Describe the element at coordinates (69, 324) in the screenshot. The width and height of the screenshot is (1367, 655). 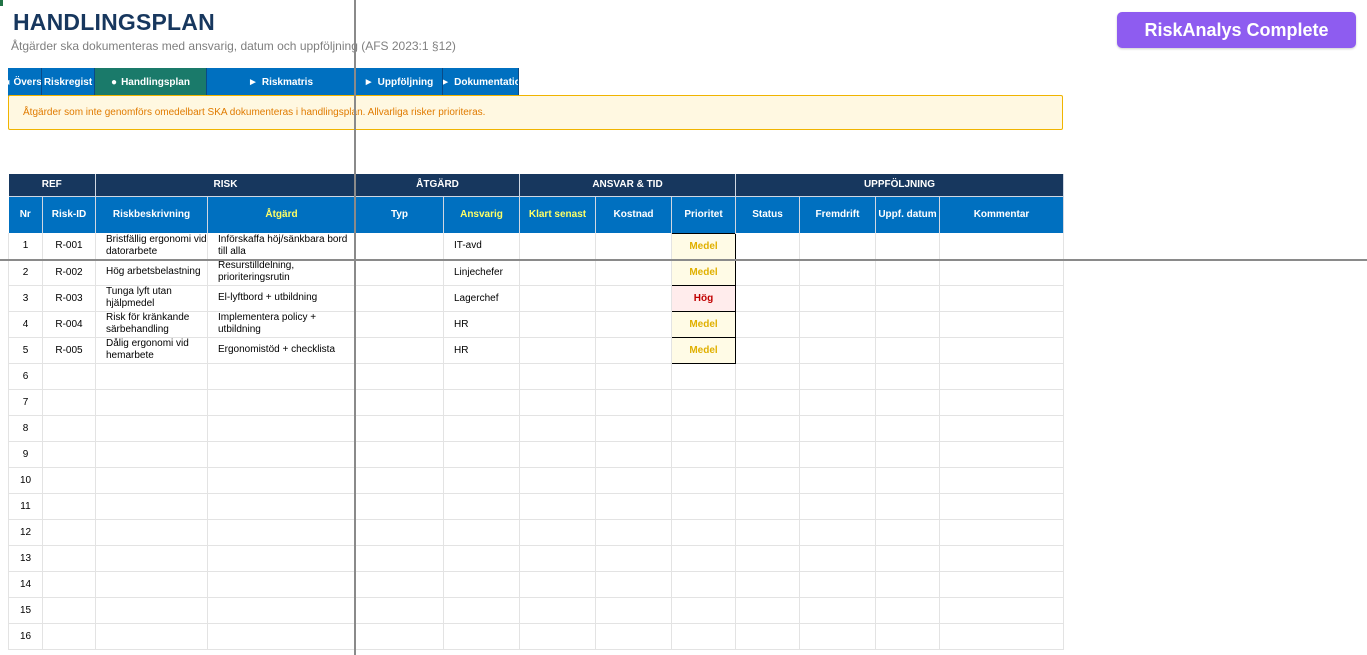
I see `cell-risk-id: R-004` at that location.